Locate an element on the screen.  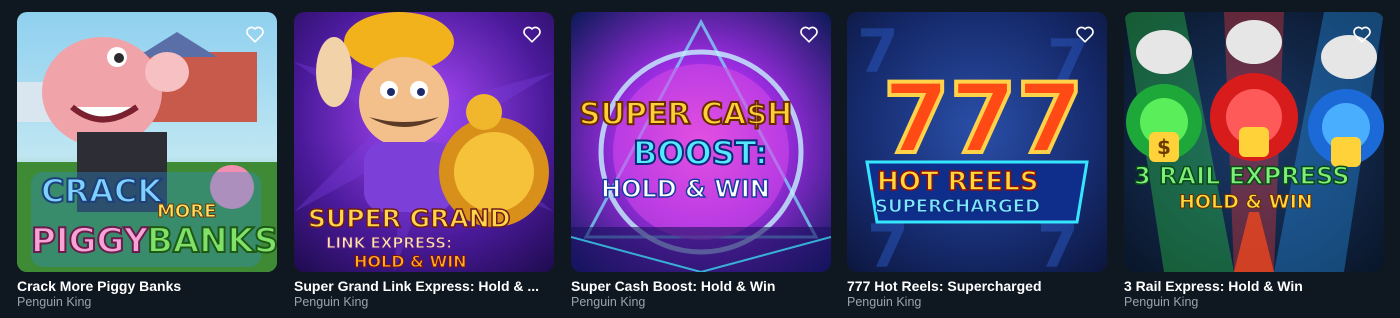
art-text-super-cash: SUPER CA$H is located at coordinates (685, 114).